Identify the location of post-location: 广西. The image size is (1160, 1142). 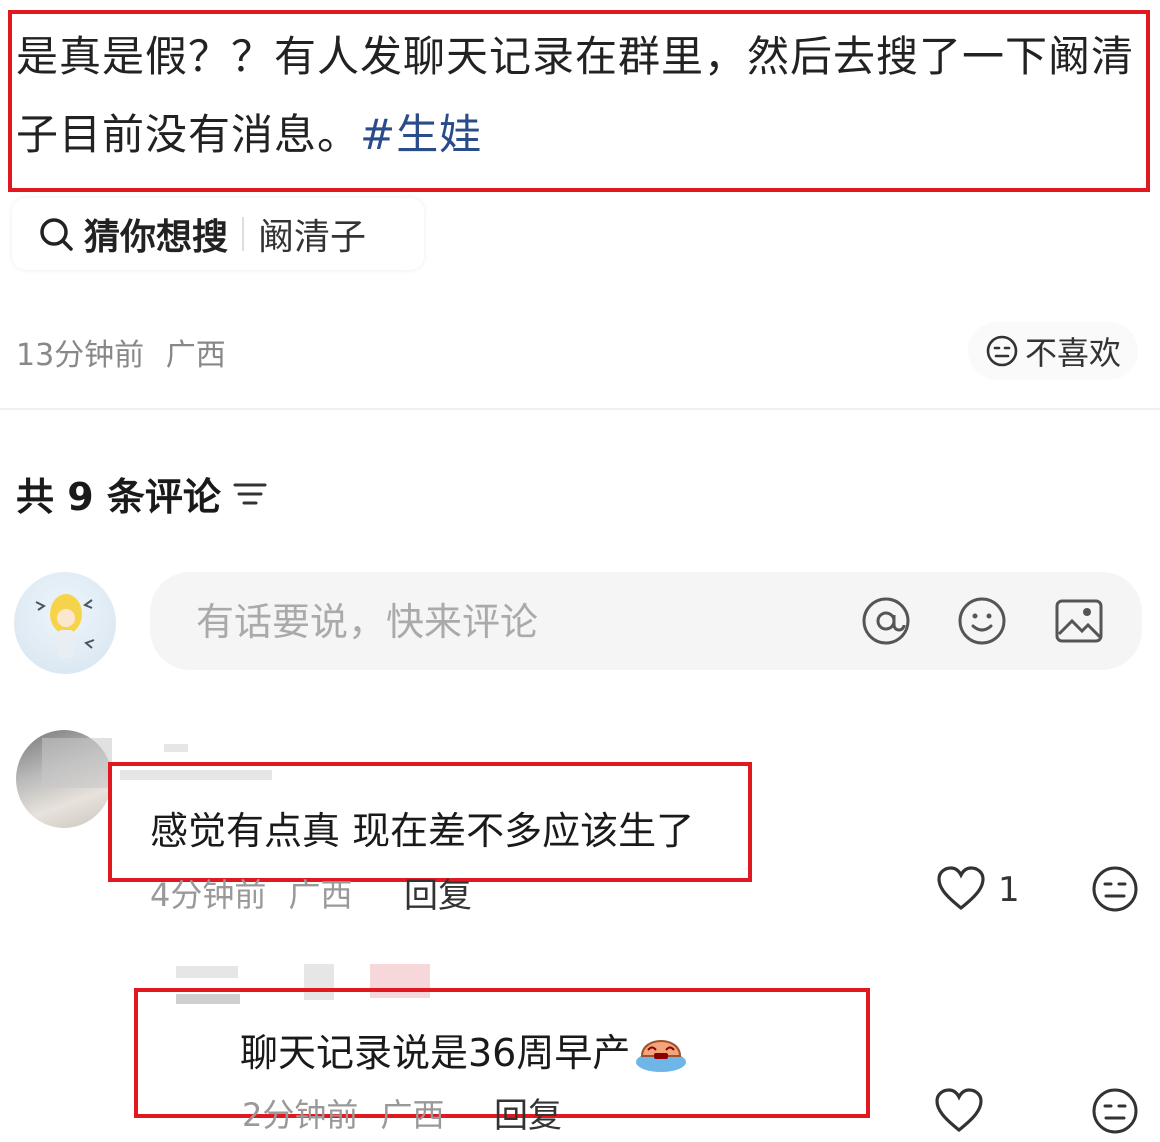
(195, 355).